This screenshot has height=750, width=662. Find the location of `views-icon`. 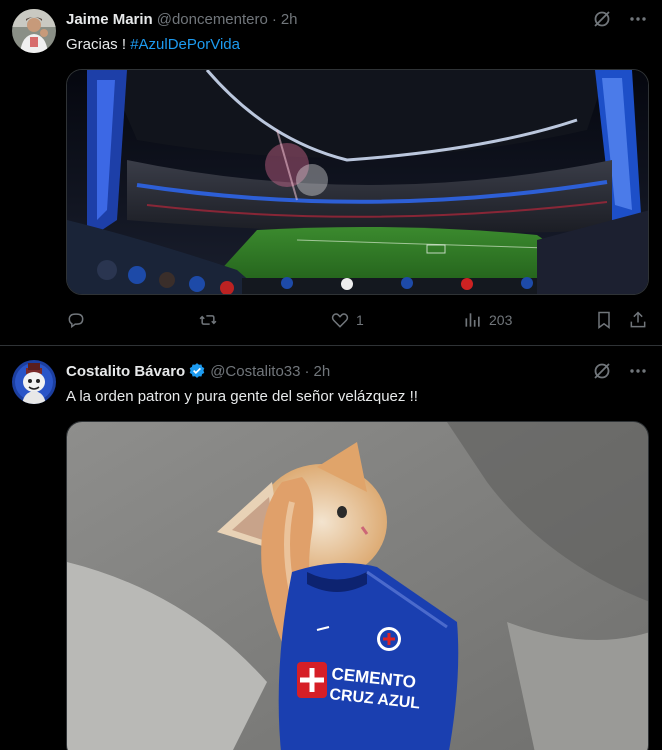

views-icon is located at coordinates (473, 320).